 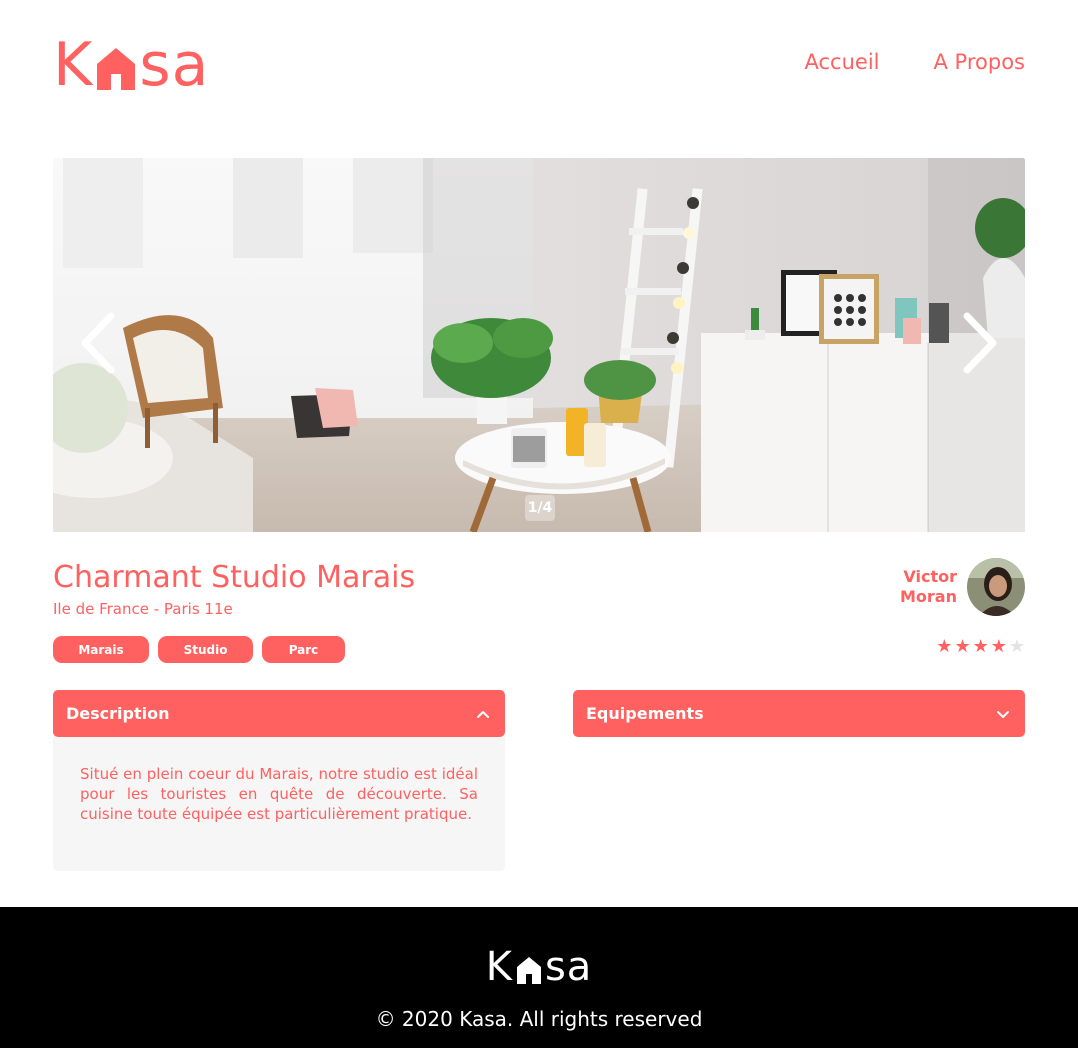 I want to click on host-name: Victor Moran, so click(x=928, y=587).